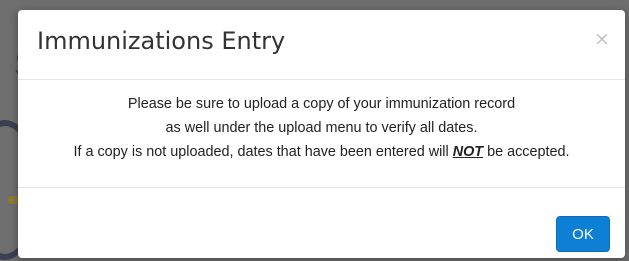 The width and height of the screenshot is (629, 261). I want to click on modal-title: Immunizations Entry, so click(161, 41).